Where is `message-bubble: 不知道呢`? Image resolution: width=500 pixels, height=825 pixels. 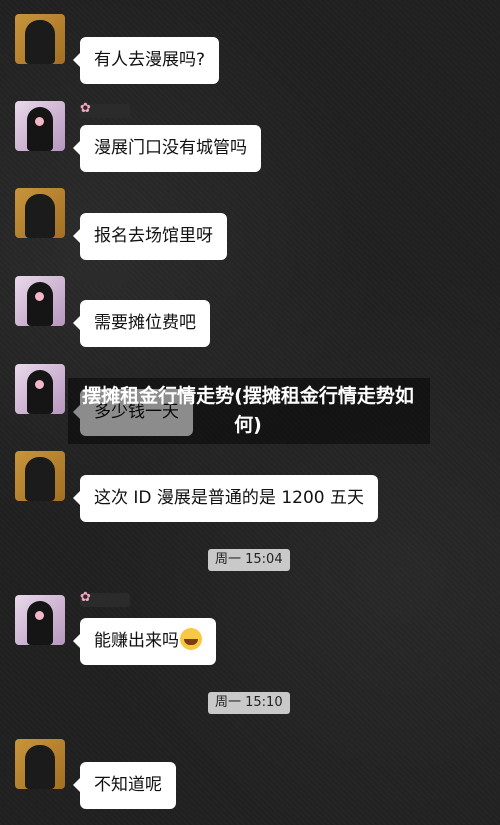 message-bubble: 不知道呢 is located at coordinates (124, 785).